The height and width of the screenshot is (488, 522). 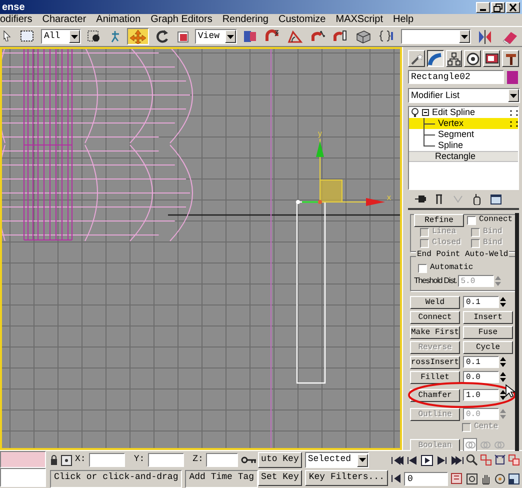 What do you see at coordinates (481, 395) in the screenshot?
I see `spinner-field: 1.0` at bounding box center [481, 395].